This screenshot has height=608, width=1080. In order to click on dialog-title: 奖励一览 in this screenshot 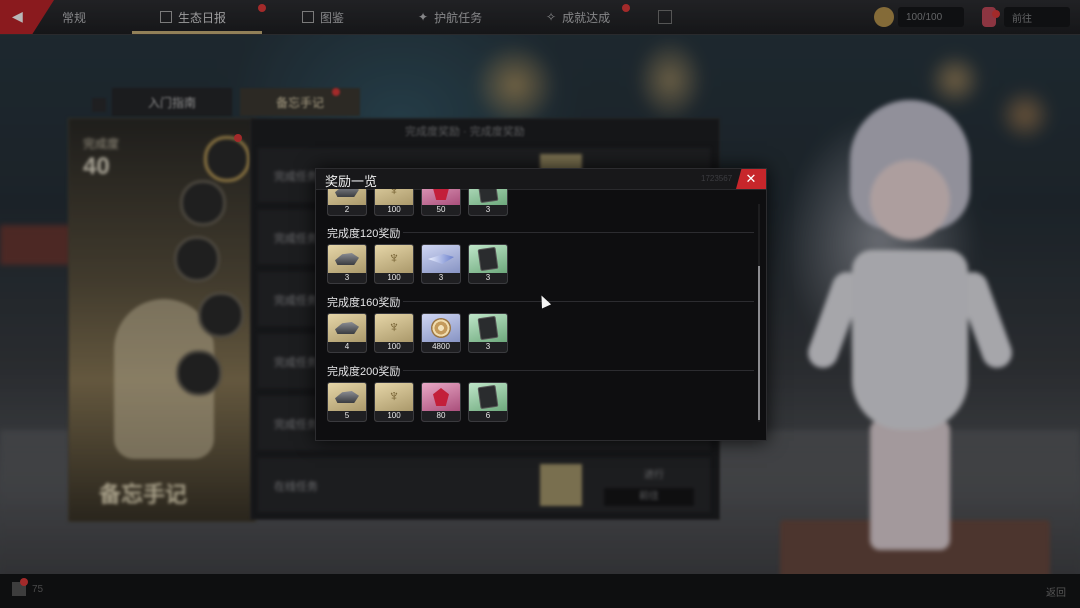, I will do `click(351, 181)`.